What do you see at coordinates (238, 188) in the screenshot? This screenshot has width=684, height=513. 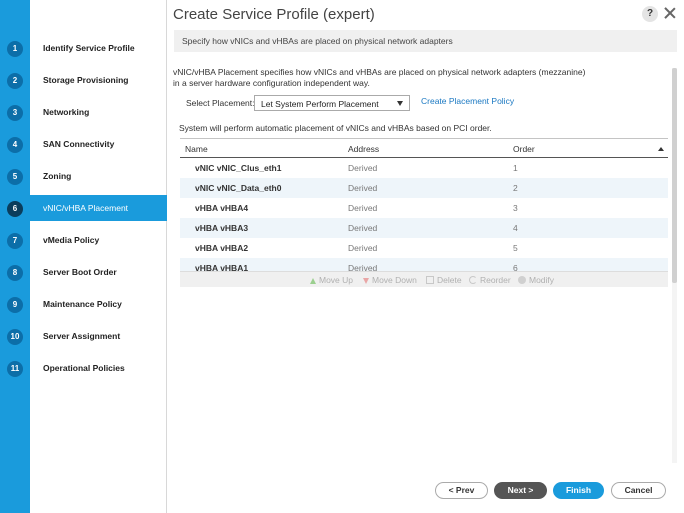 I see `cell-name: vNIC vNIC_Data_eth0` at bounding box center [238, 188].